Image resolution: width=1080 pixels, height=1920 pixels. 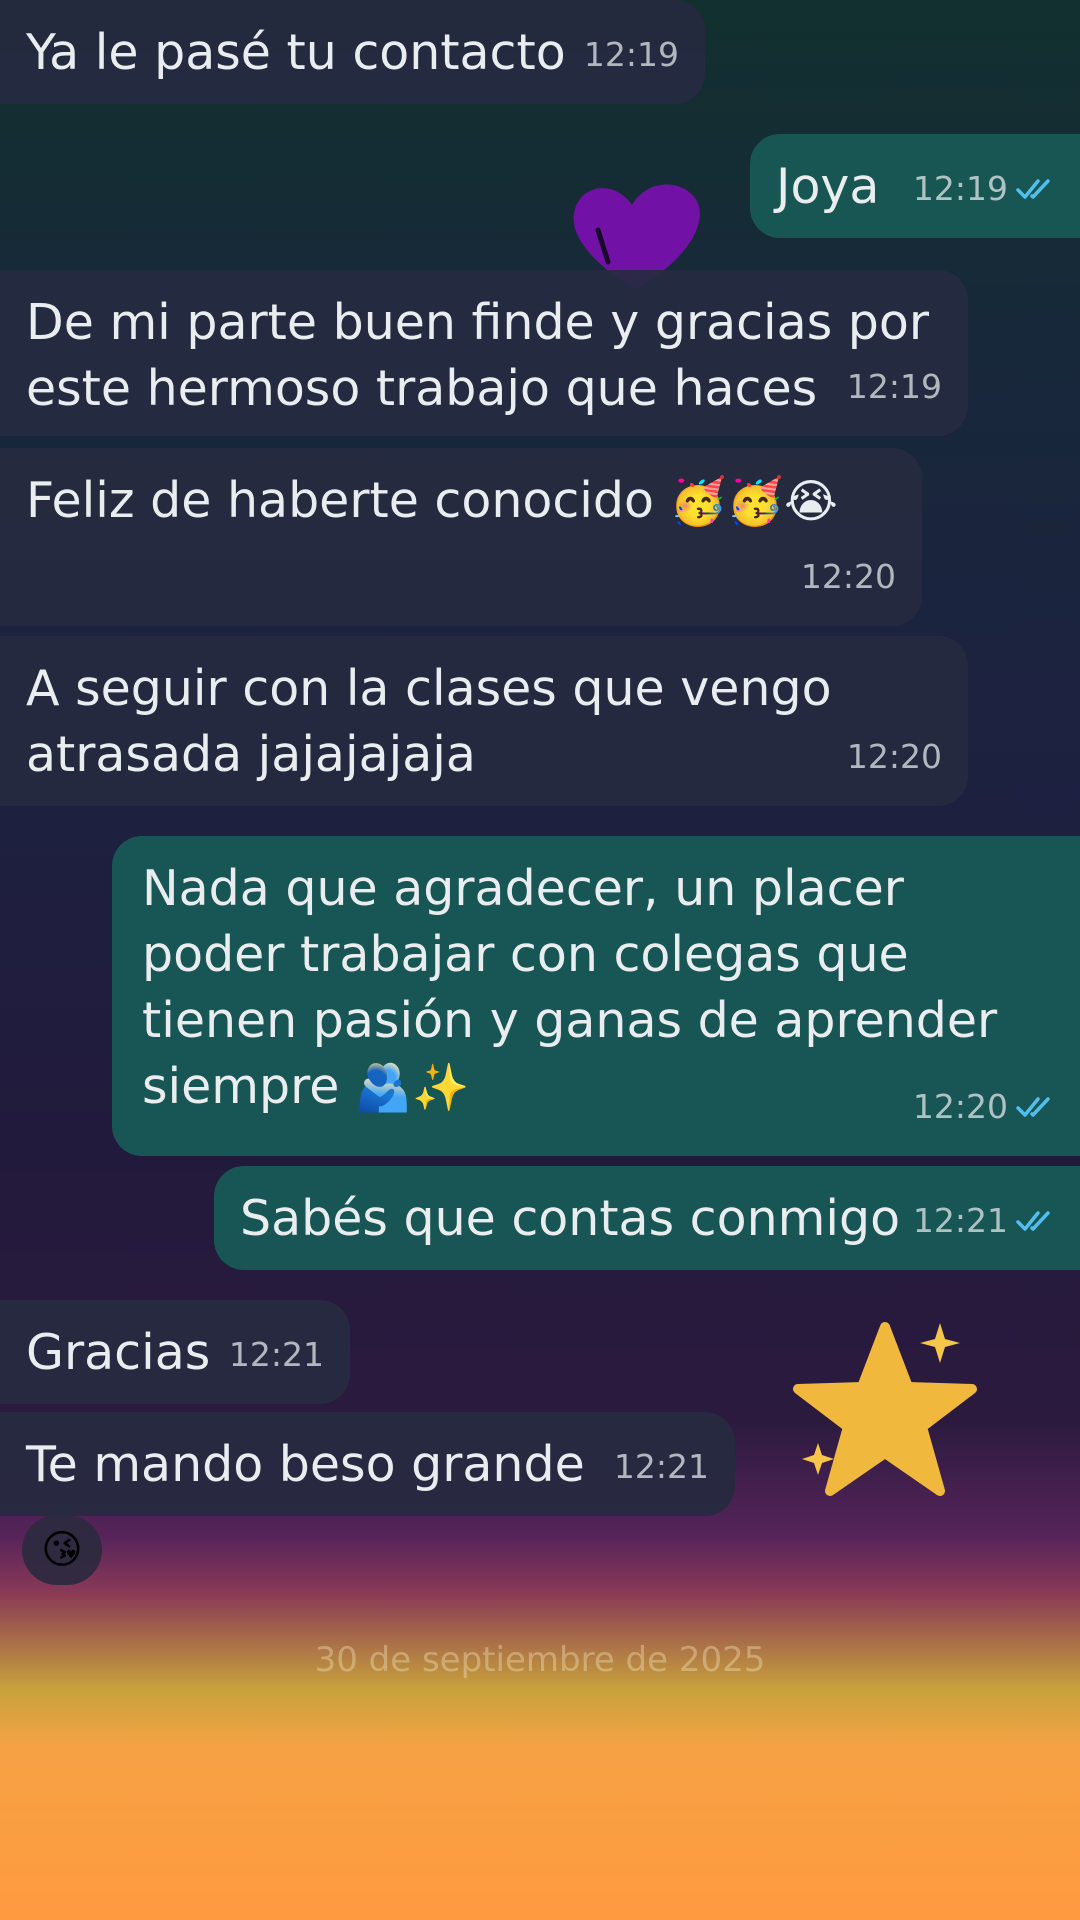 I want to click on message-incoming: Gracias 12:21, so click(x=175, y=1352).